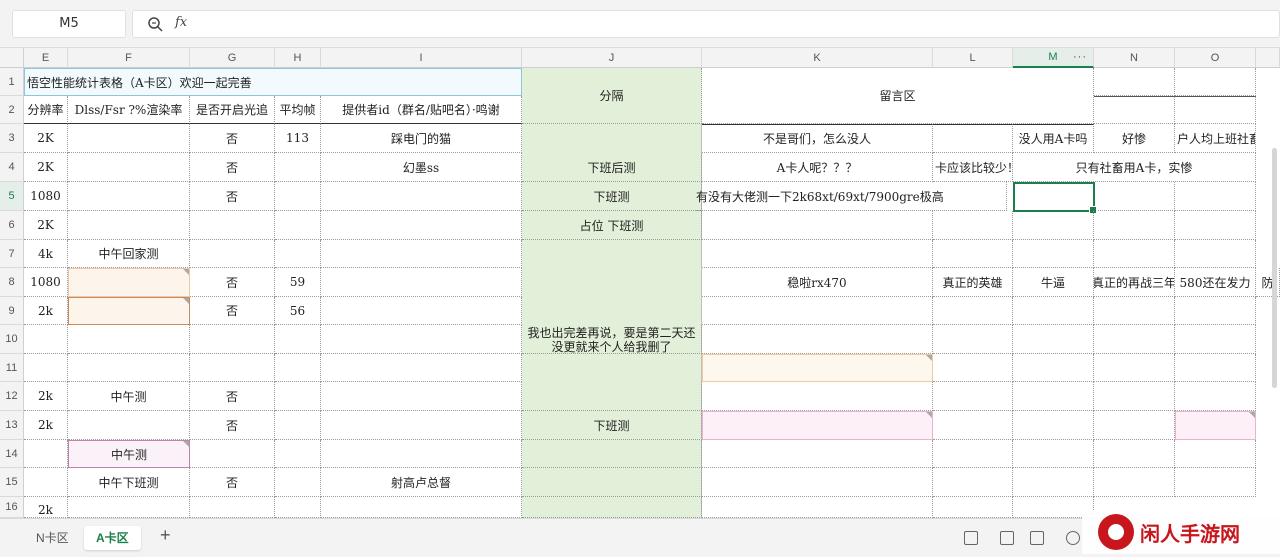 The width and height of the screenshot is (1280, 557). Describe the element at coordinates (421, 339) in the screenshot. I see `cell-i10` at that location.